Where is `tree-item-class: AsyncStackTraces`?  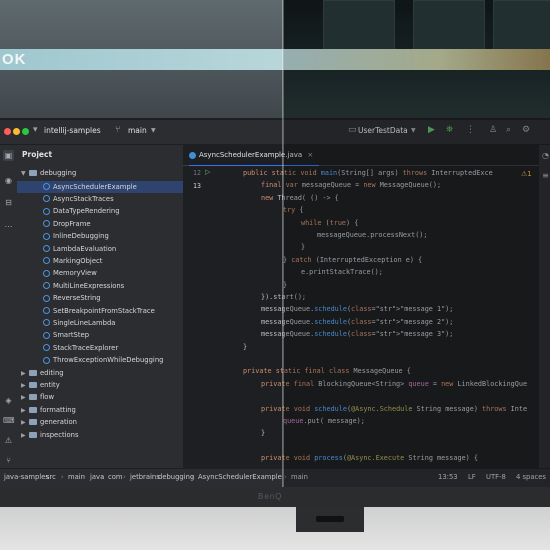
tree-item-class: AsyncStackTraces is located at coordinates (100, 199).